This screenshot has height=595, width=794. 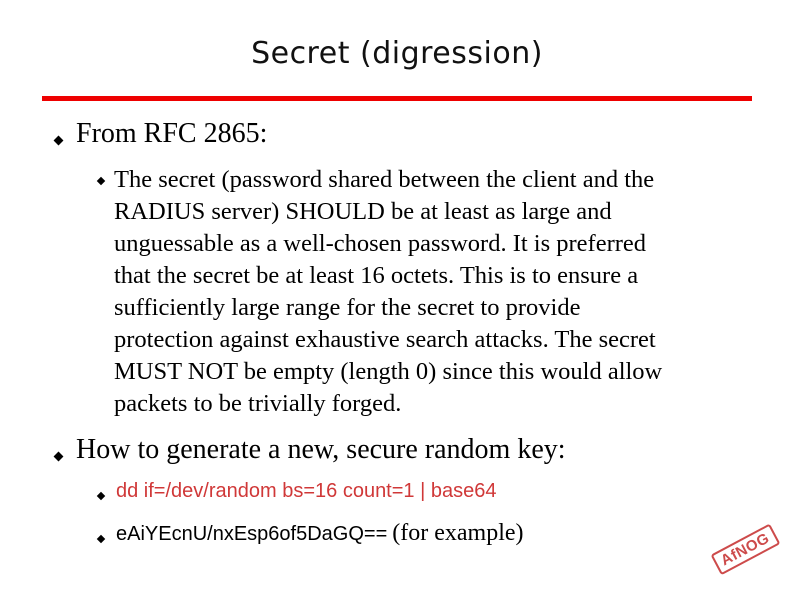 What do you see at coordinates (745, 549) in the screenshot?
I see `afnog-stamp-logo: AfNOG` at bounding box center [745, 549].